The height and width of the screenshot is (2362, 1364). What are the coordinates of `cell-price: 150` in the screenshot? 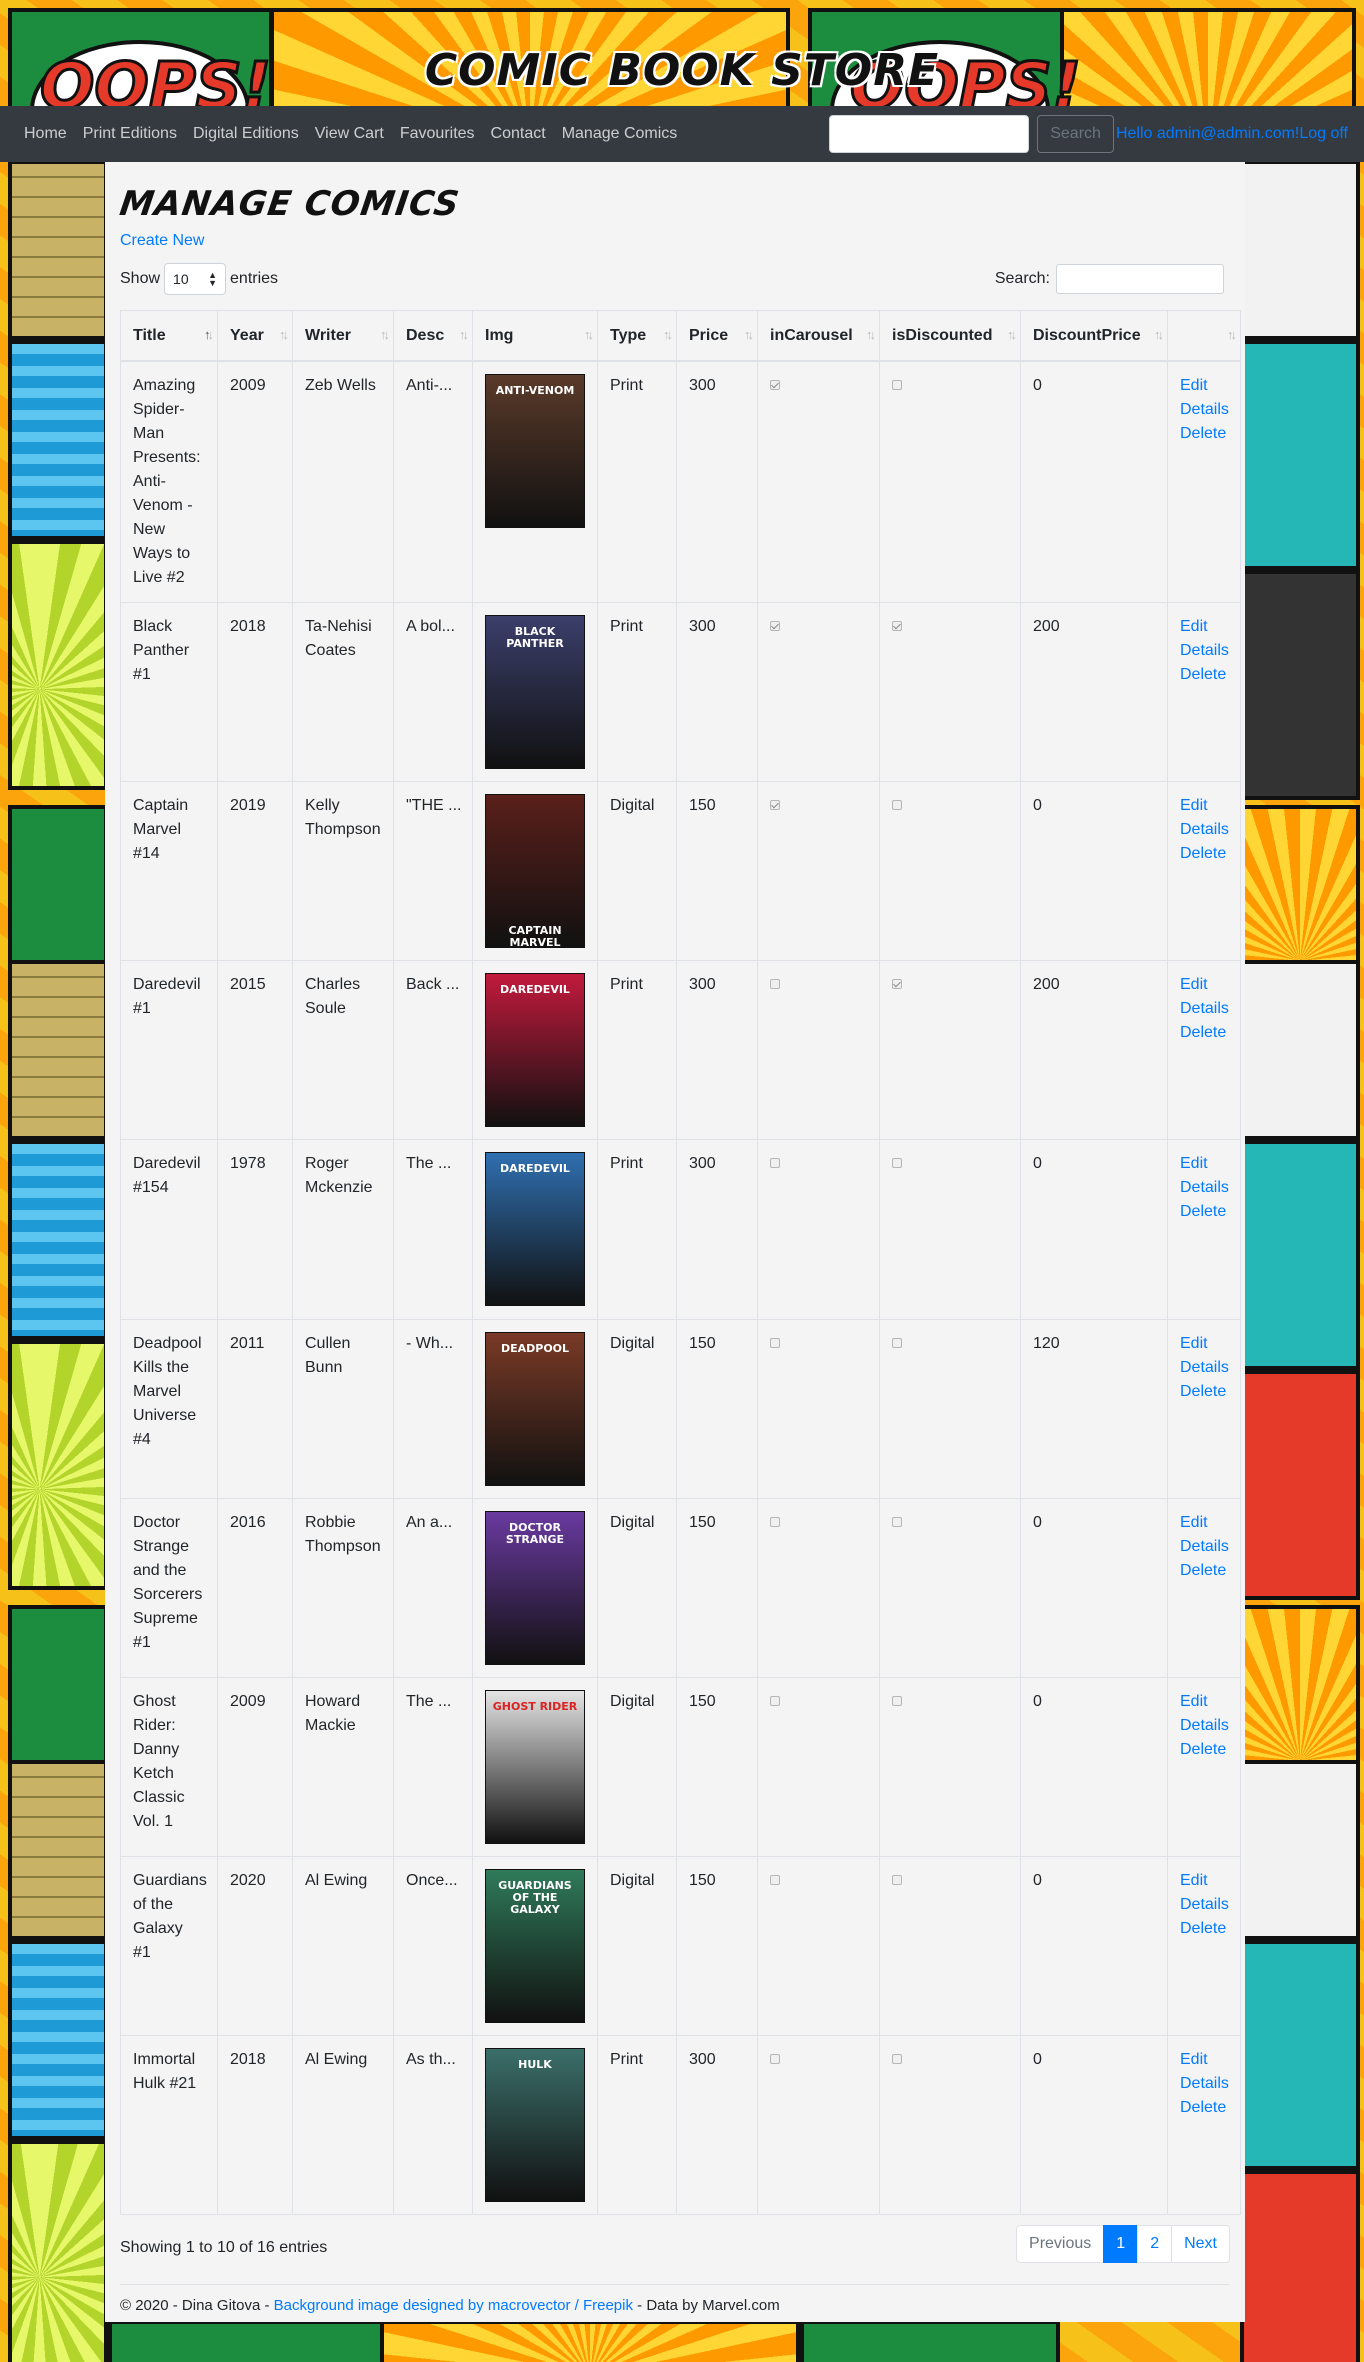 It's located at (717, 1409).